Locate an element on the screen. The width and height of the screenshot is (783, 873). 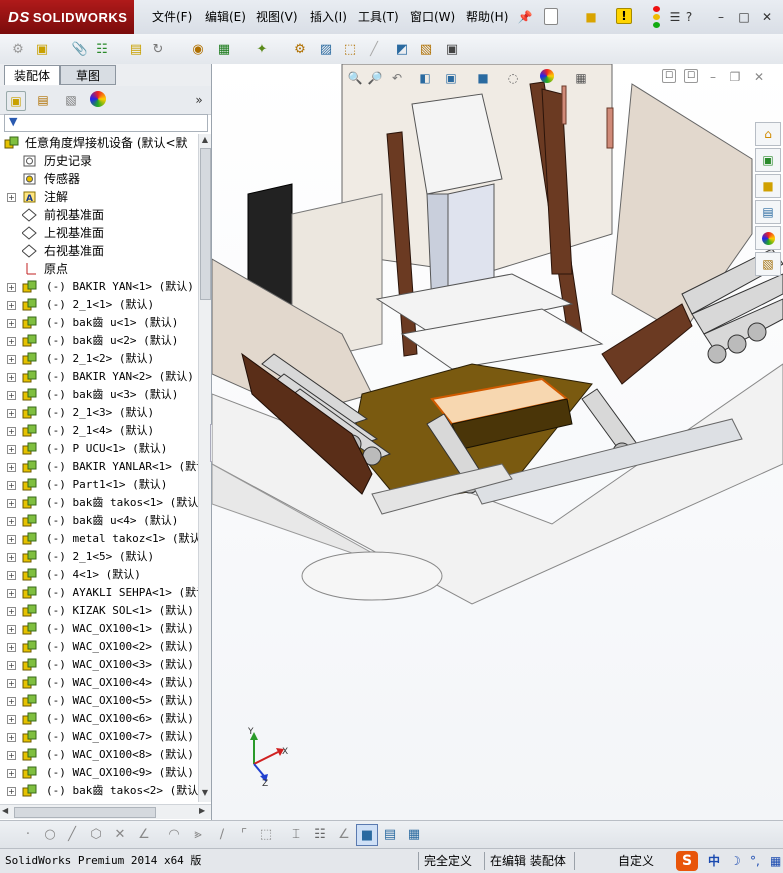
doc-minimize-icon: – is located at coordinates (713, 77).